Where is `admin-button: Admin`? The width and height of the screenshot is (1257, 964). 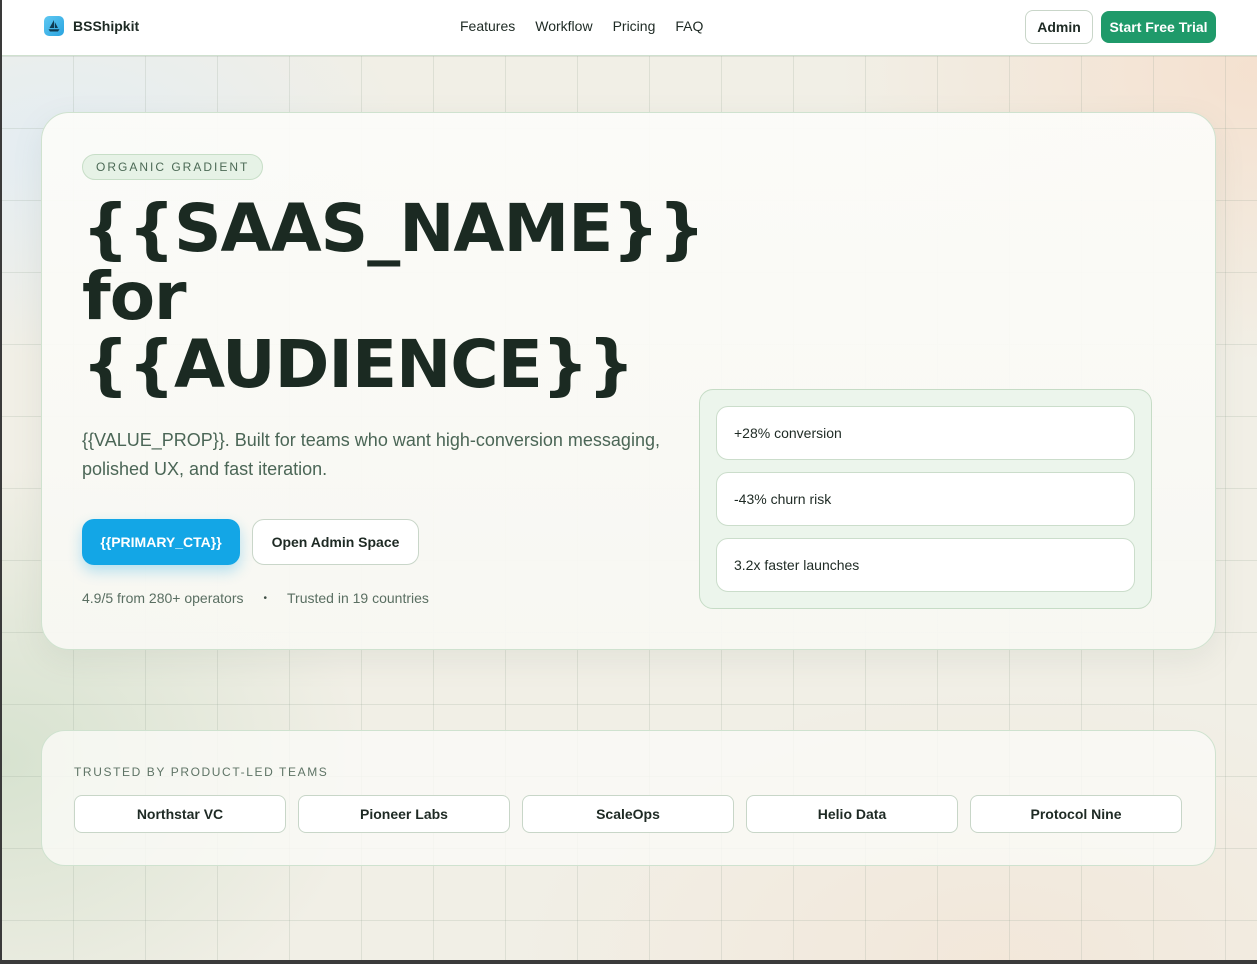
admin-button: Admin is located at coordinates (1059, 27).